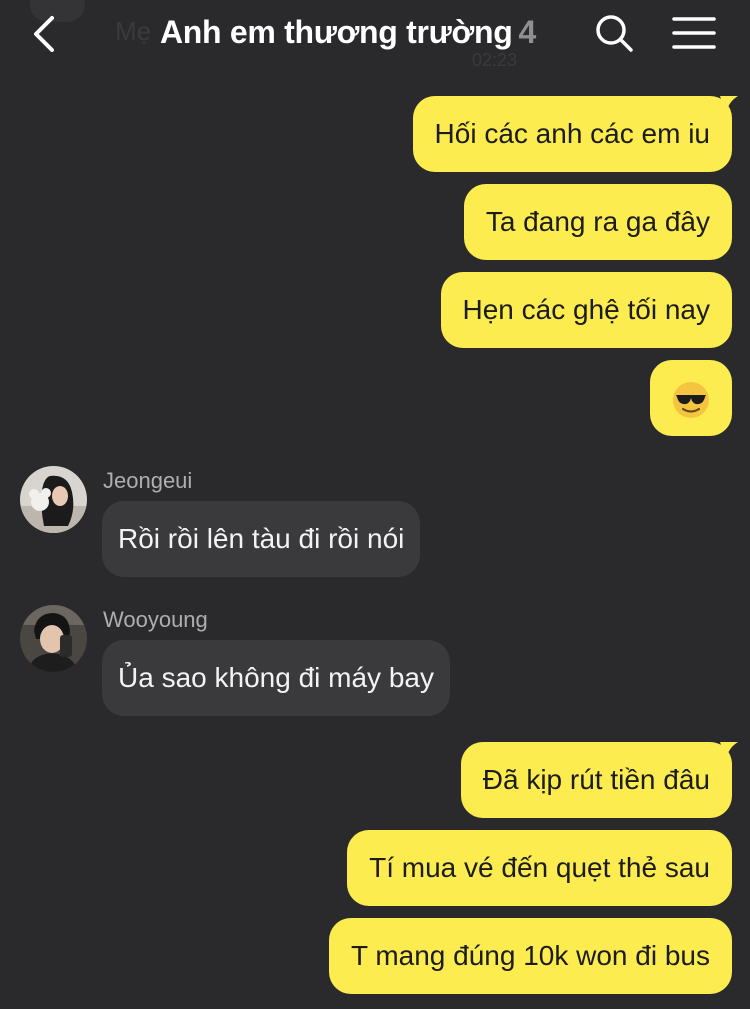 The height and width of the screenshot is (1009, 750). Describe the element at coordinates (495, 60) in the screenshot. I see `faded-previous-time: 02:23` at that location.